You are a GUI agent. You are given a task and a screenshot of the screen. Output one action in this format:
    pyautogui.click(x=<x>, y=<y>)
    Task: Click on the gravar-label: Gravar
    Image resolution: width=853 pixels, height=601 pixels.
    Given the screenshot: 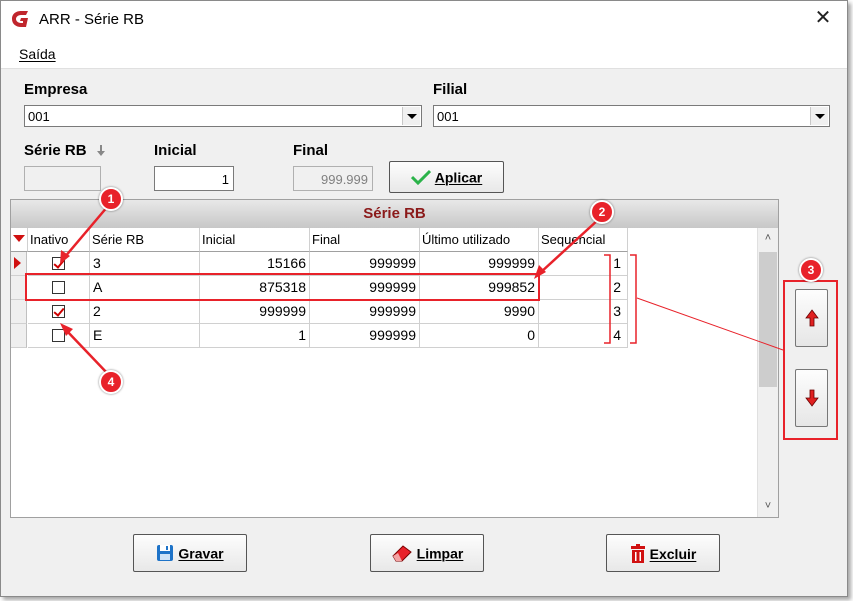 What is the action you would take?
    pyautogui.click(x=201, y=553)
    